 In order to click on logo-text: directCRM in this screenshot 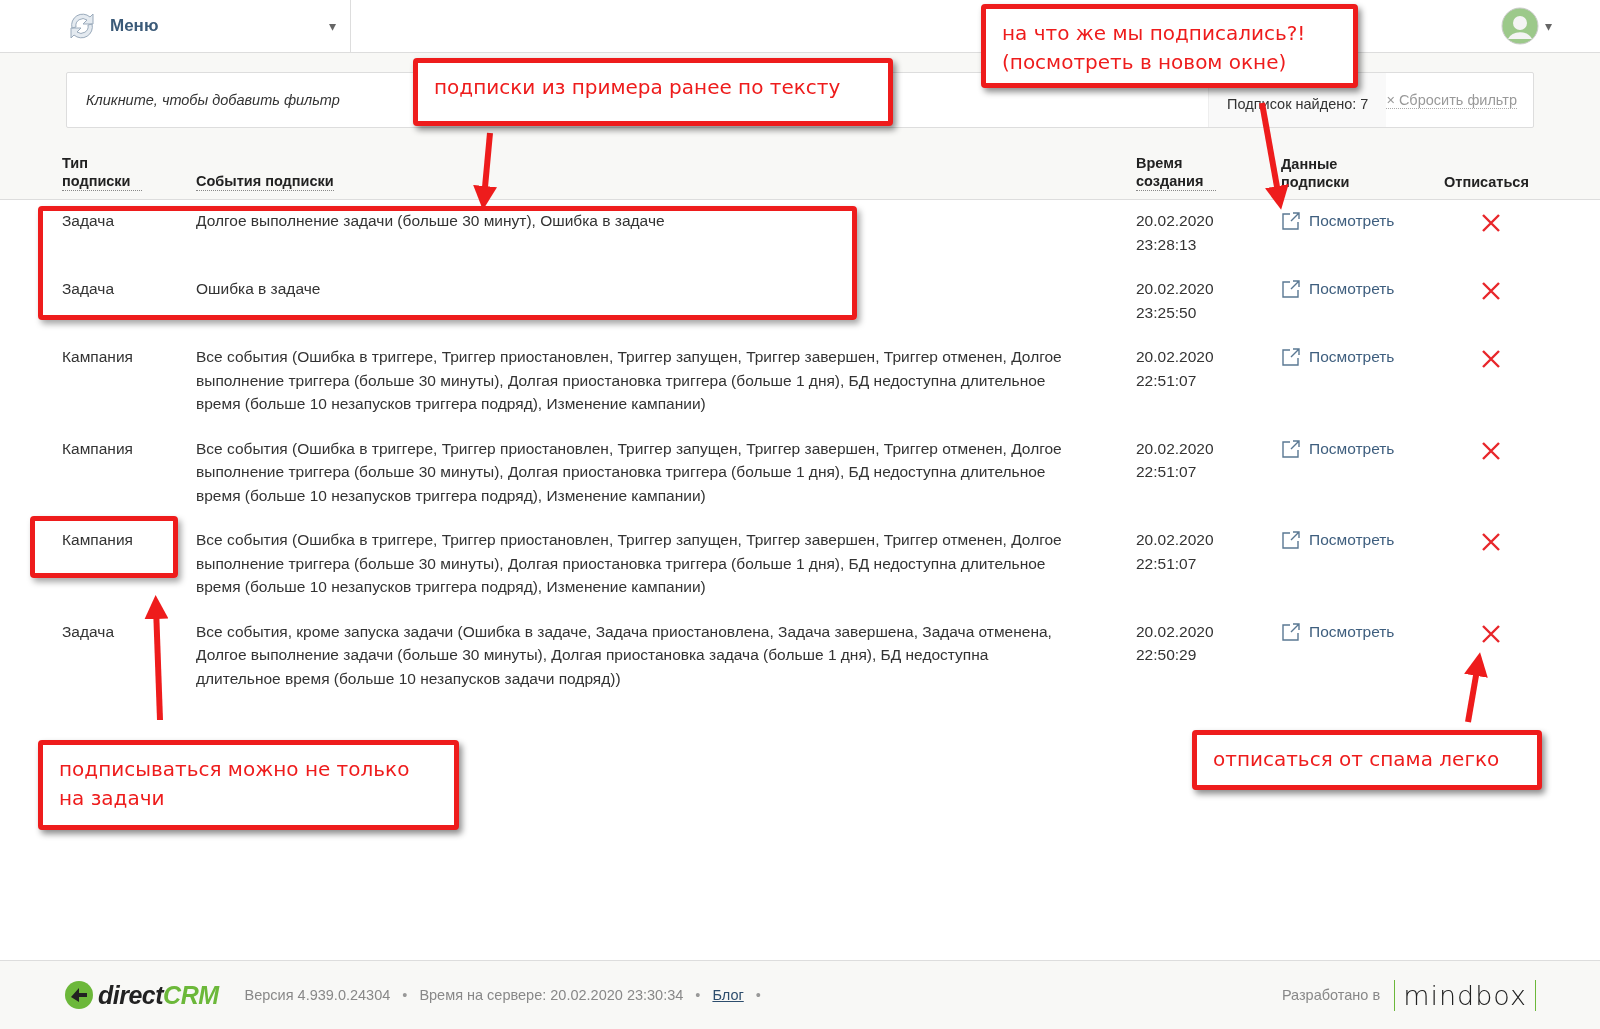, I will do `click(158, 995)`.